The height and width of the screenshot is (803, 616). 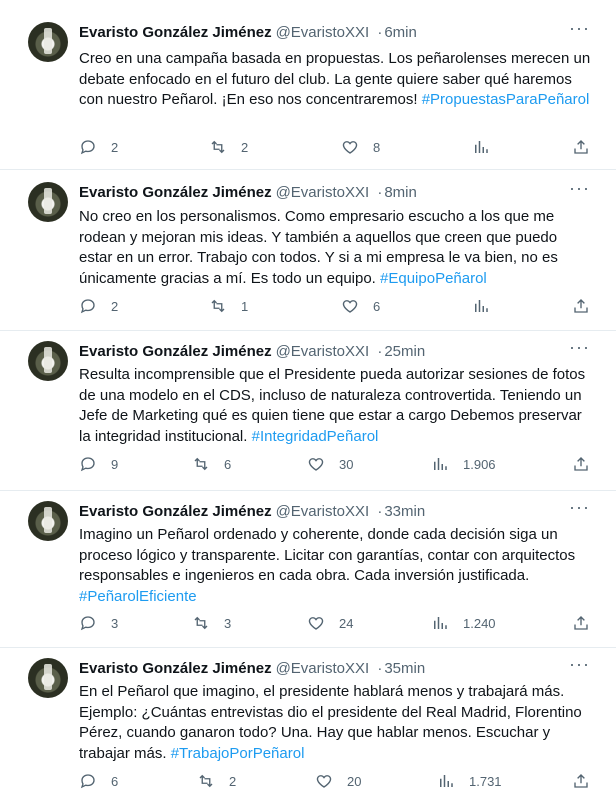 What do you see at coordinates (228, 464) in the screenshot?
I see `retweet-count: 6` at bounding box center [228, 464].